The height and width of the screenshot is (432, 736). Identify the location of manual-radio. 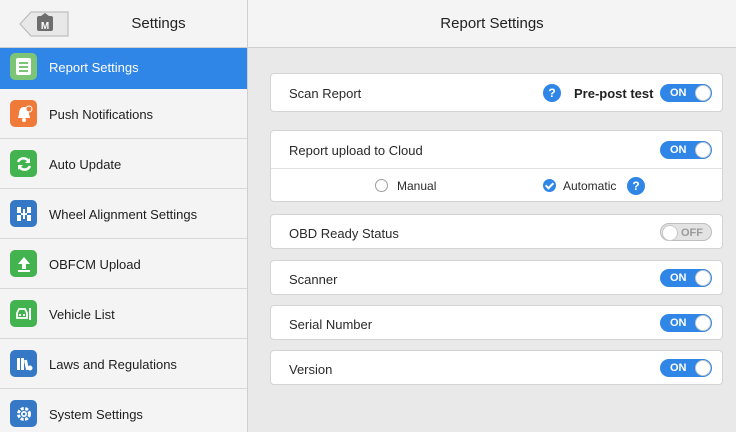
(381, 185).